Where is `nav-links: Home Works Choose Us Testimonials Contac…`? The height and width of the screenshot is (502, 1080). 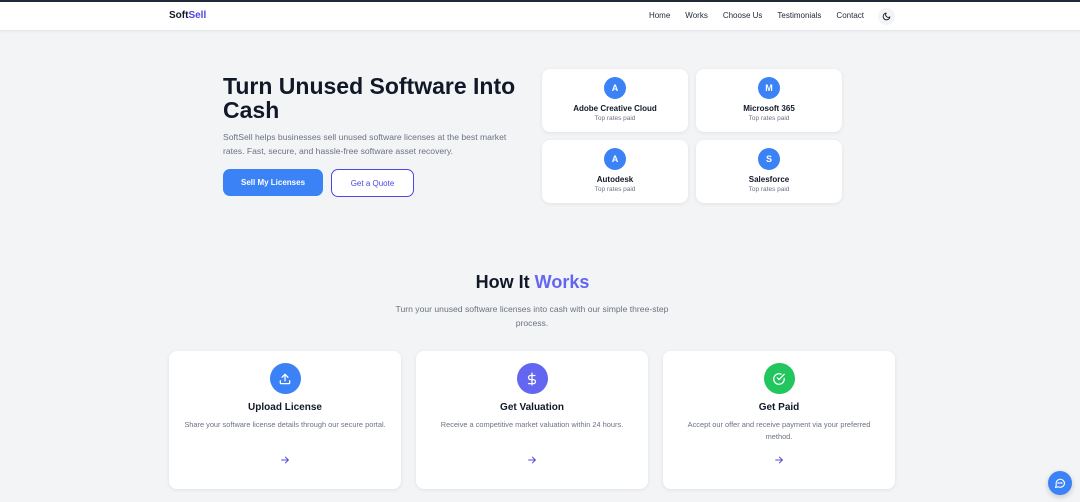 nav-links: Home Works Choose Us Testimonials Contac… is located at coordinates (756, 15).